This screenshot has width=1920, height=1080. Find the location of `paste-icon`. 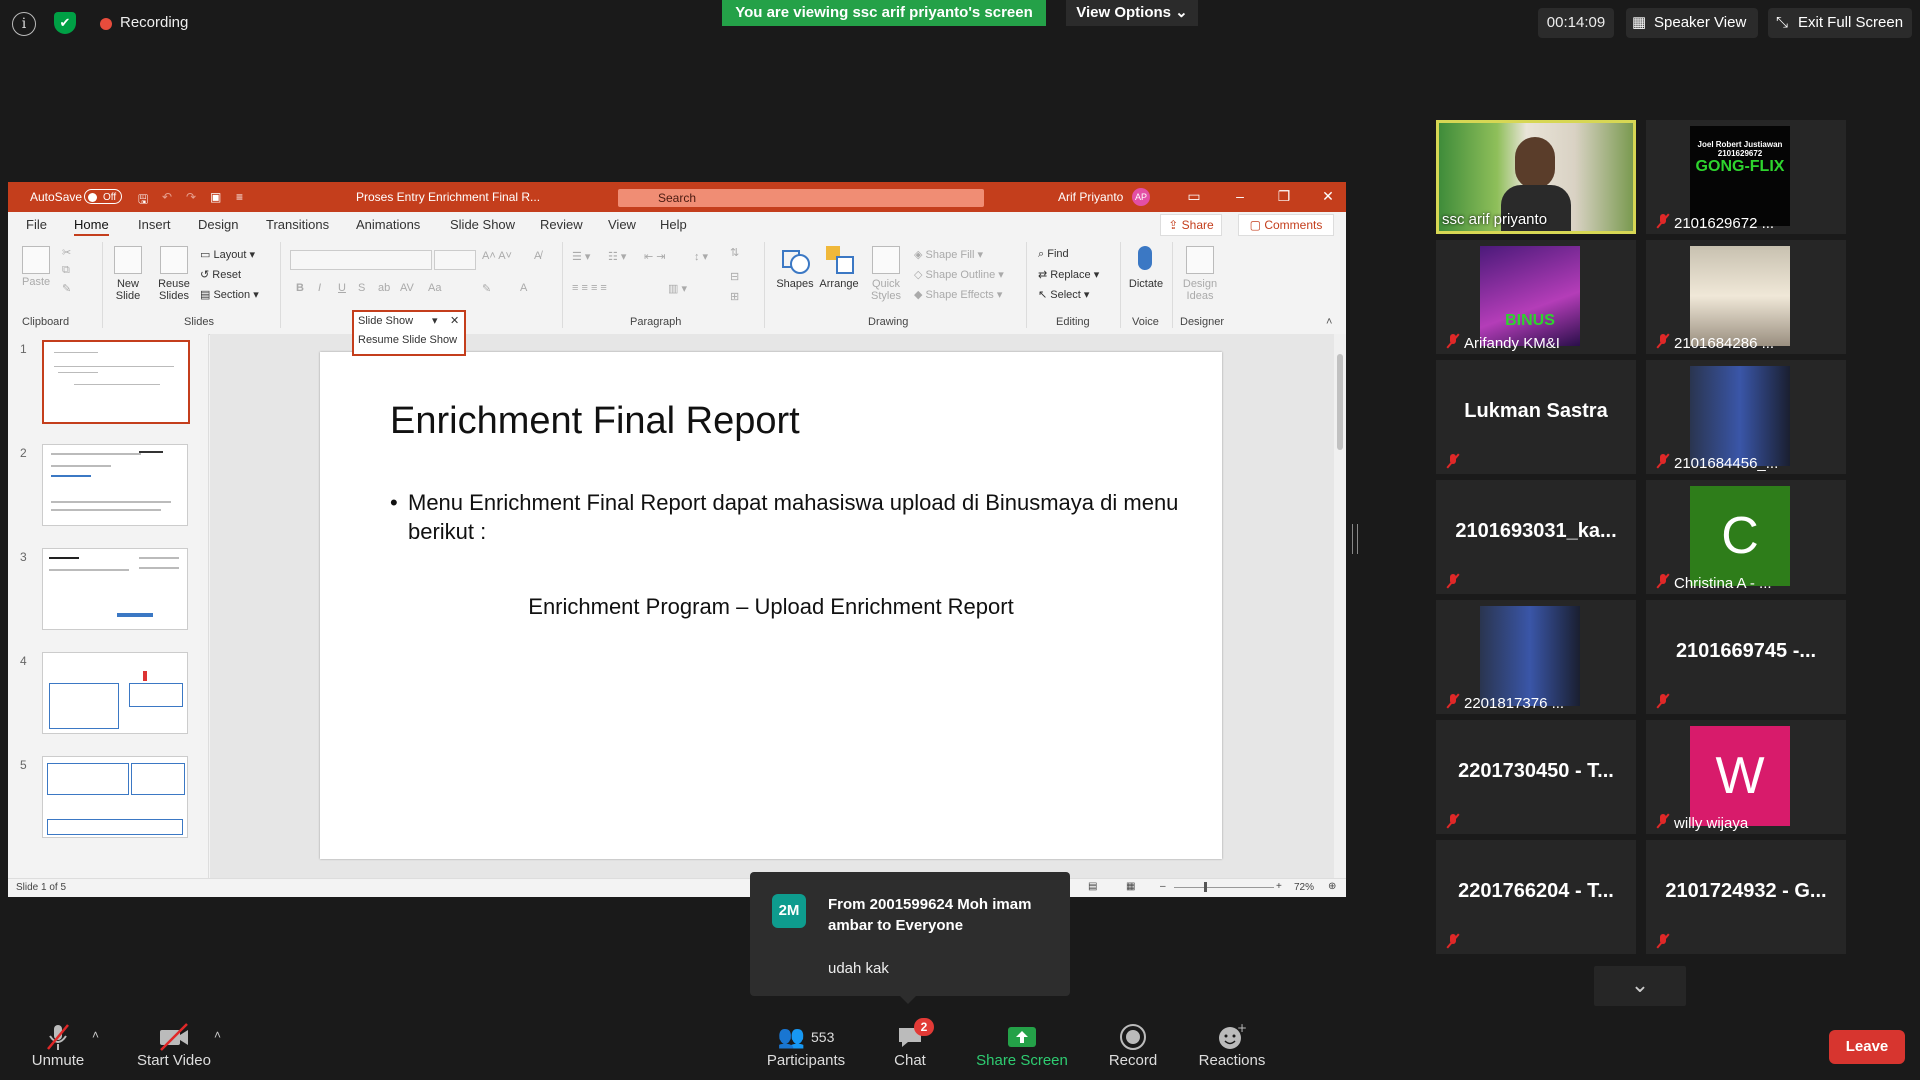

paste-icon is located at coordinates (36, 260).